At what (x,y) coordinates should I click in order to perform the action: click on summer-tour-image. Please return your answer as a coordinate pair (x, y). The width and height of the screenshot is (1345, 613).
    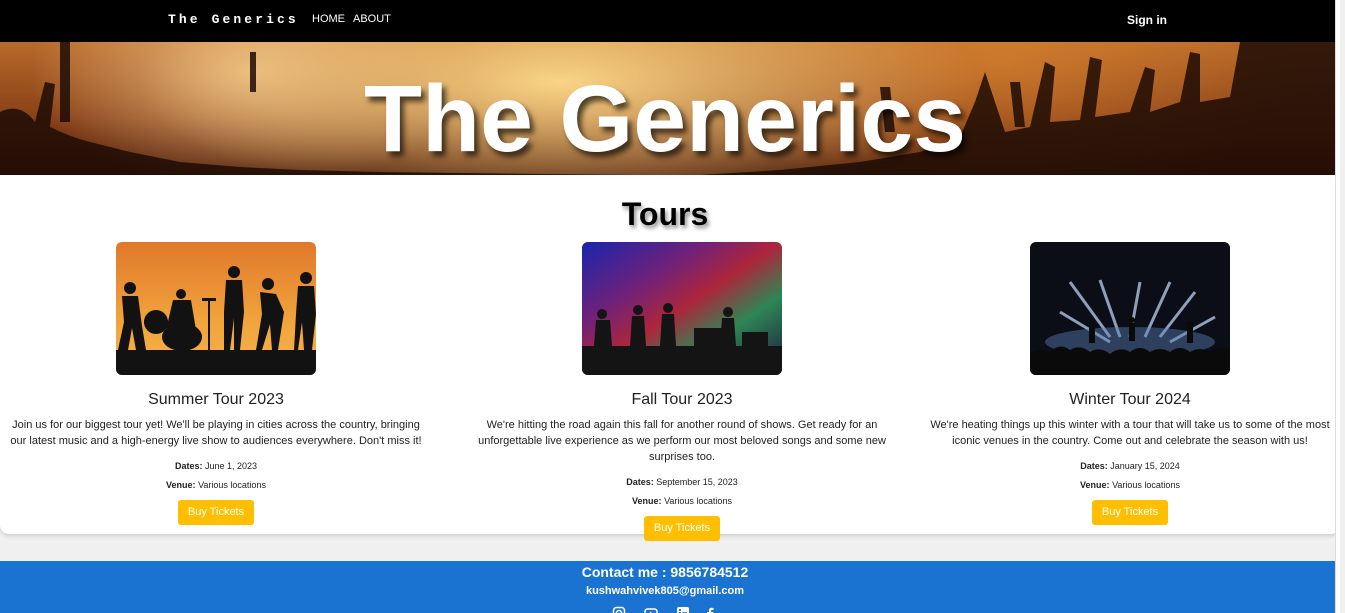
    Looking at the image, I should click on (216, 308).